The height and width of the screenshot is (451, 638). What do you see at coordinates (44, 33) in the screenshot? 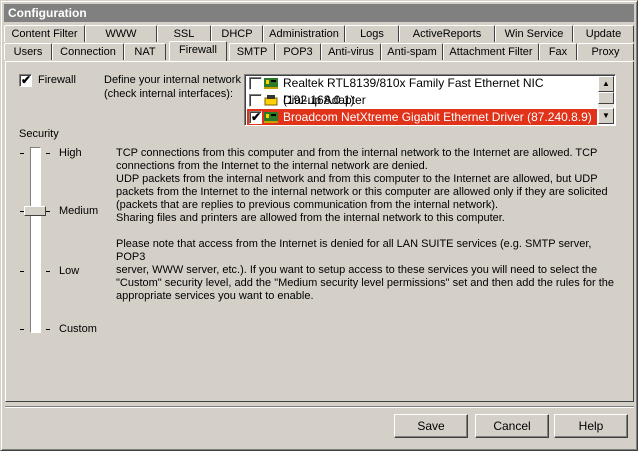
I see `tab-content-filter: Content Filter` at bounding box center [44, 33].